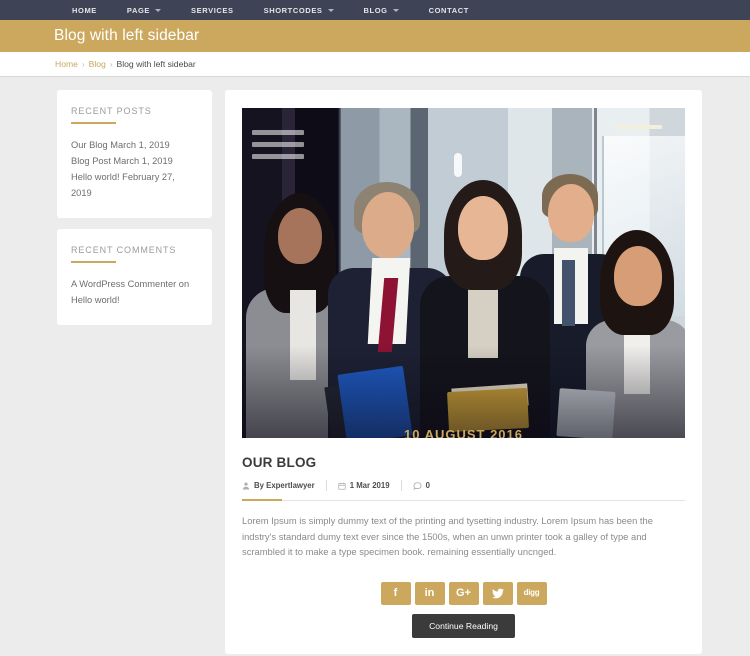 The image size is (750, 656). I want to click on list-item: Our Blog March 1, 2019, so click(134, 145).